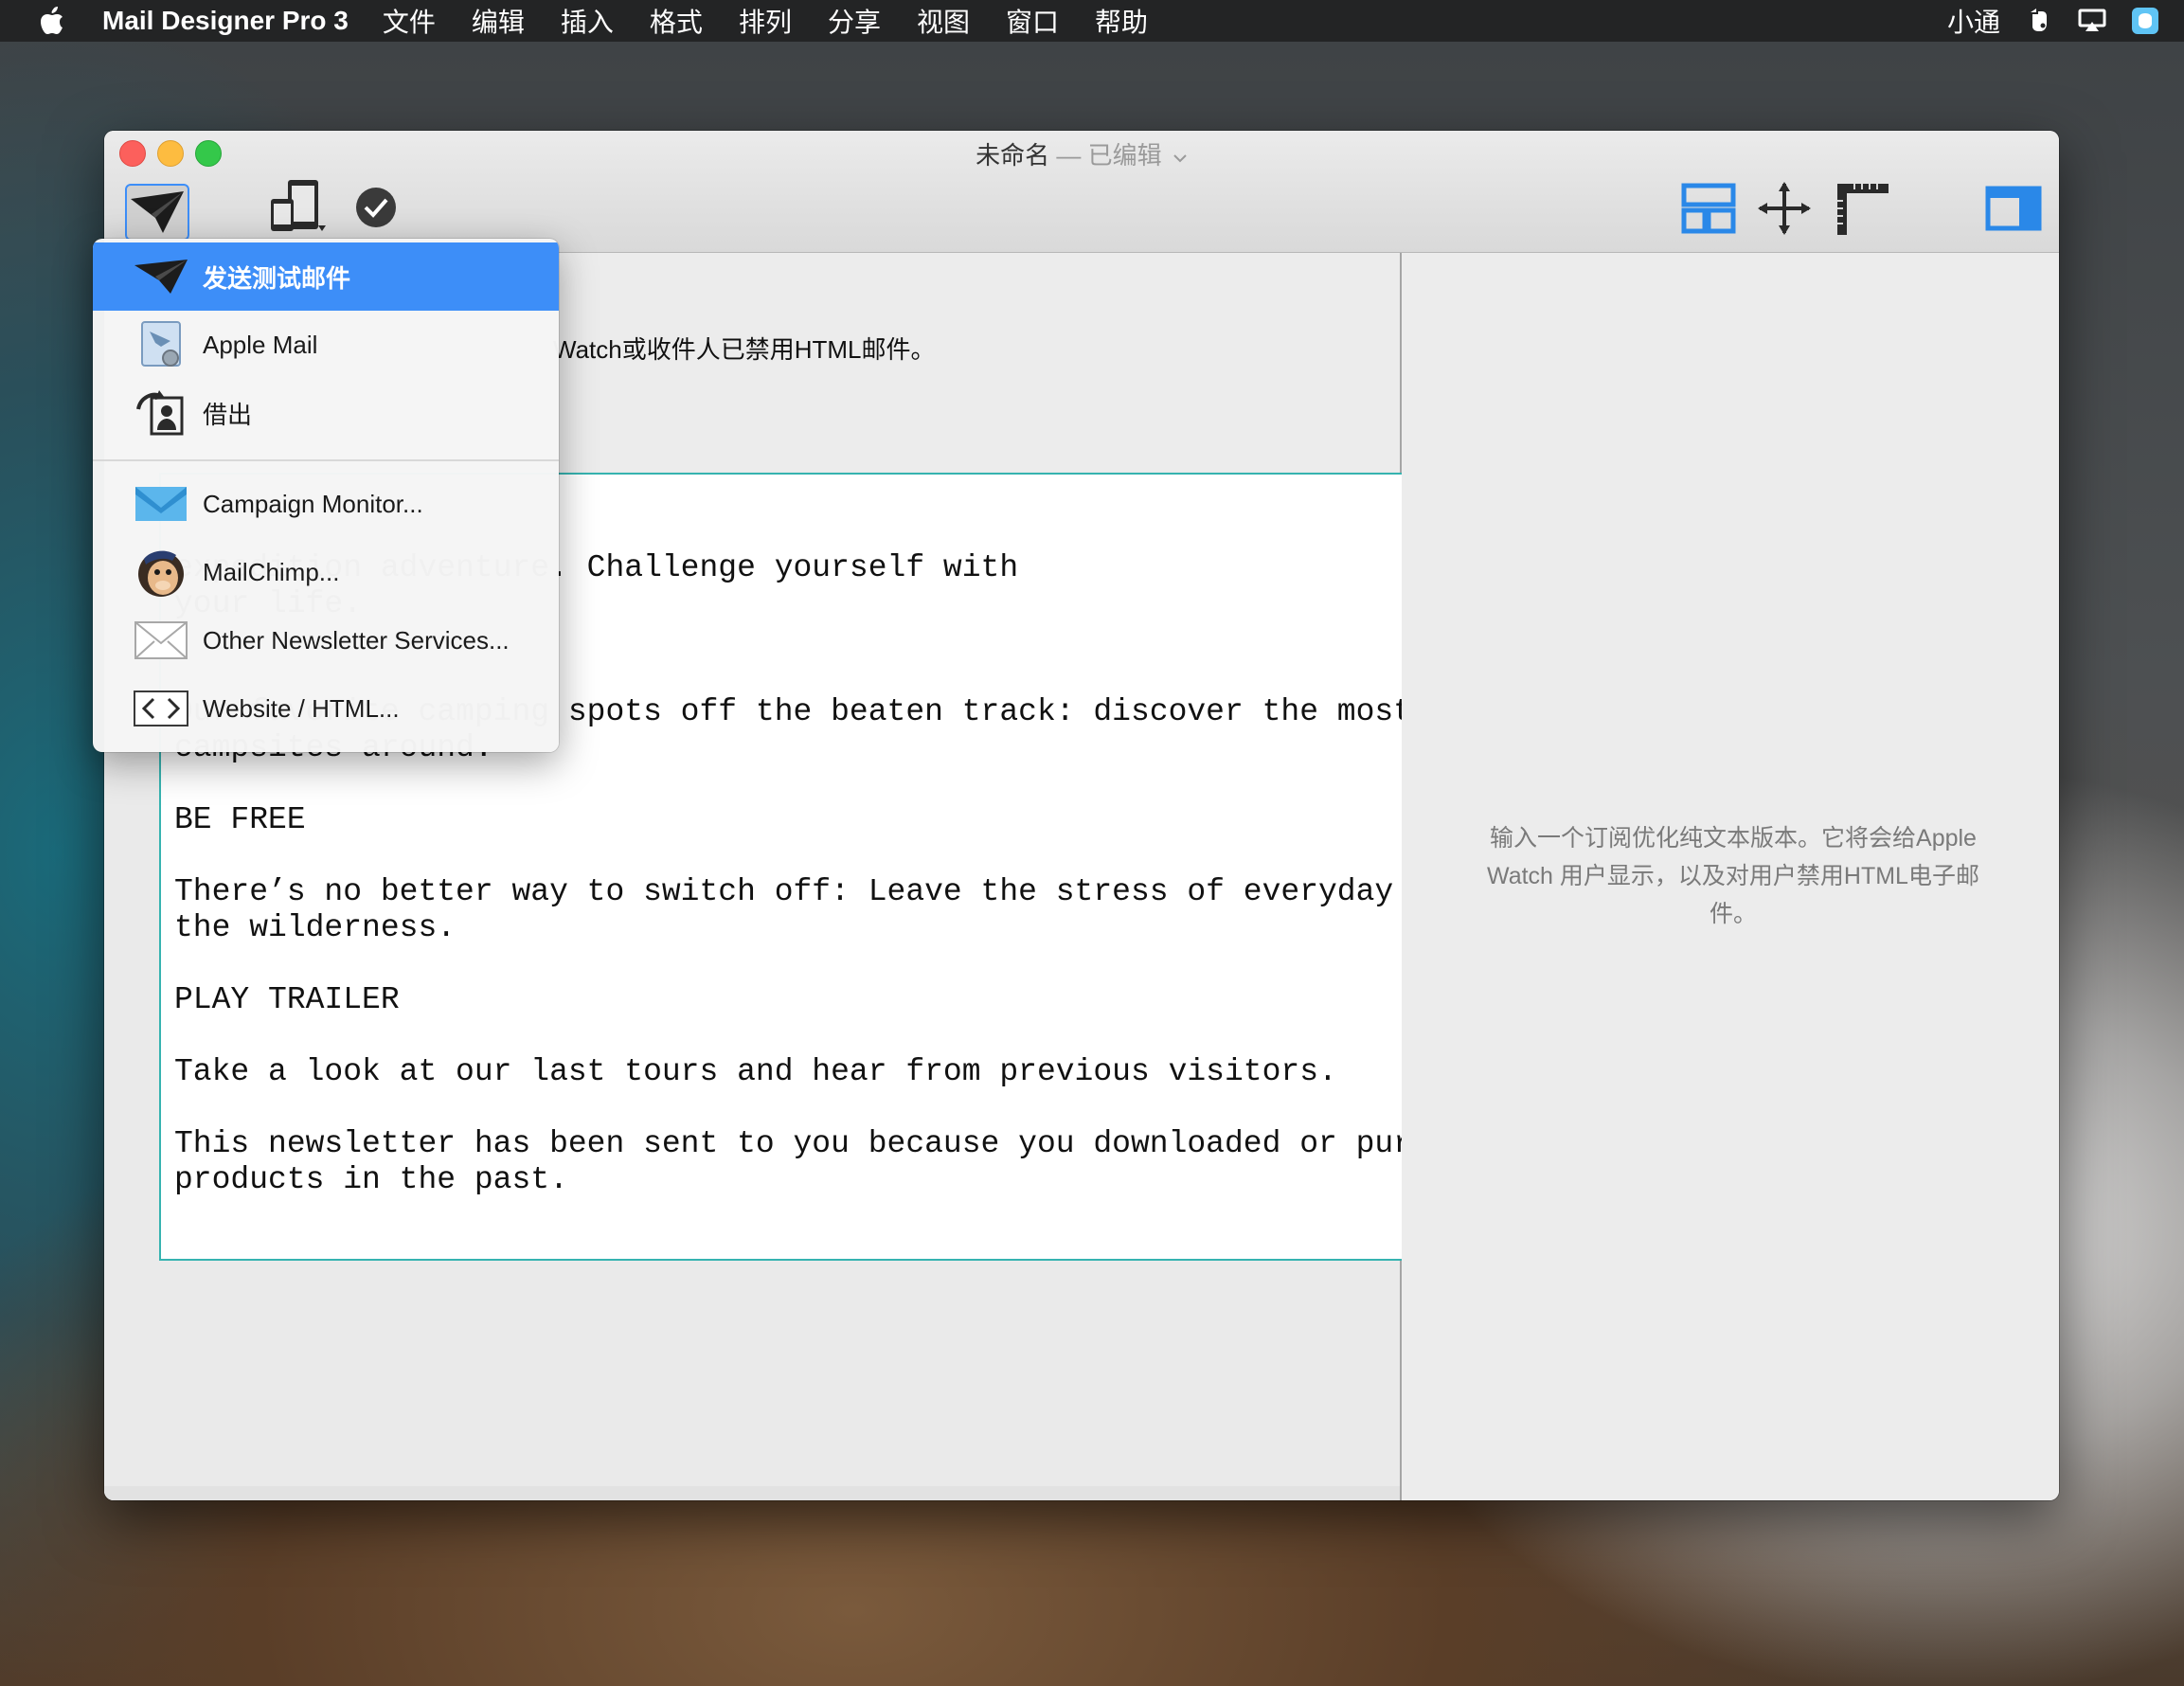  What do you see at coordinates (161, 412) in the screenshot?
I see `export-icon` at bounding box center [161, 412].